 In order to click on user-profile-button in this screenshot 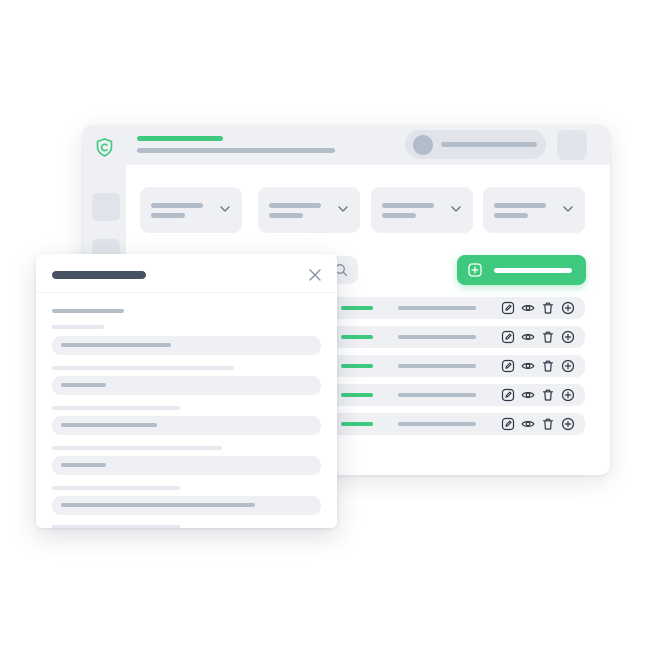, I will do `click(475, 144)`.